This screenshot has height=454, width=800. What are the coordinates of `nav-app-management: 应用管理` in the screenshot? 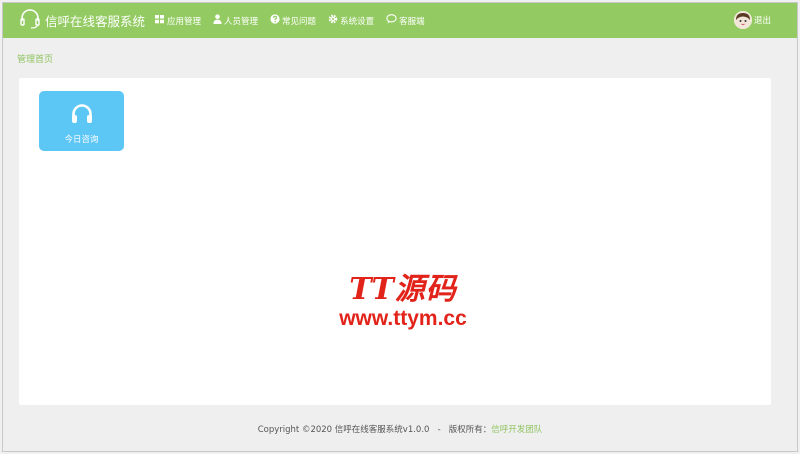 It's located at (178, 20).